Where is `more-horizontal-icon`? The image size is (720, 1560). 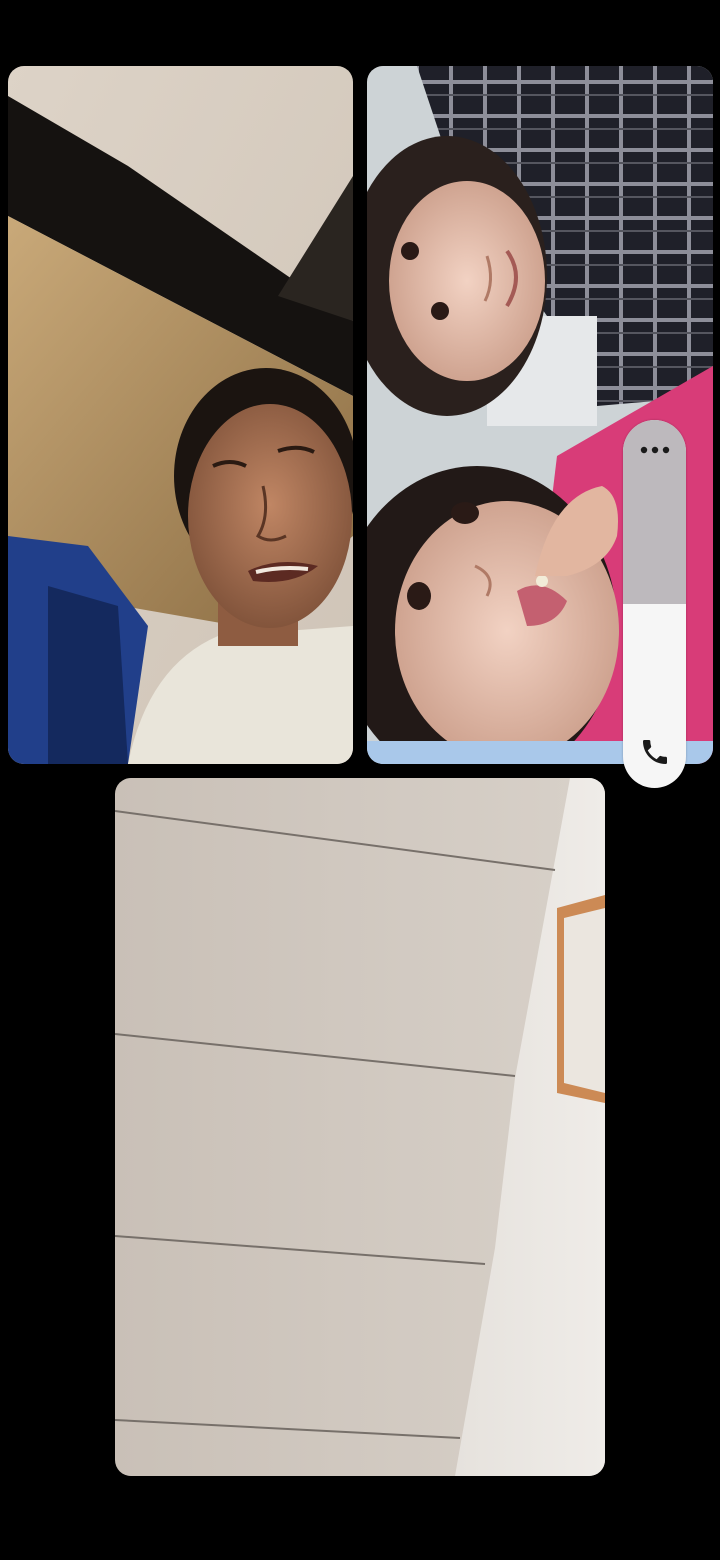 more-horizontal-icon is located at coordinates (655, 450).